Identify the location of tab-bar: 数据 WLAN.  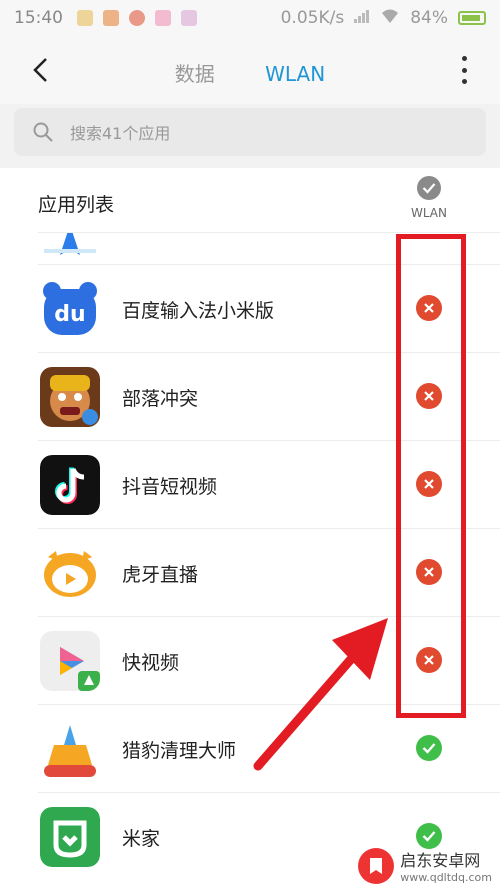
(250, 72).